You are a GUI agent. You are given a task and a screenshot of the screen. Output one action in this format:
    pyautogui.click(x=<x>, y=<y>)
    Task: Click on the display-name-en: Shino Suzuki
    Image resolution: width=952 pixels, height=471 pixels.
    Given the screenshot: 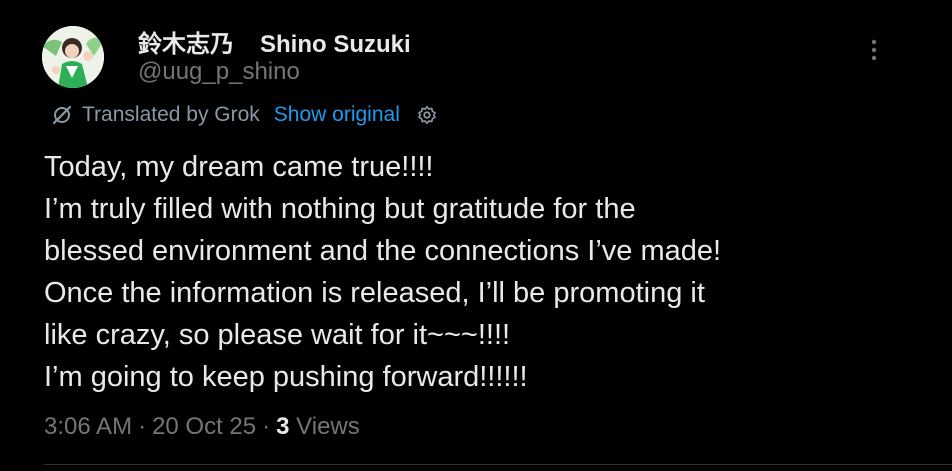 What is the action you would take?
    pyautogui.click(x=335, y=44)
    